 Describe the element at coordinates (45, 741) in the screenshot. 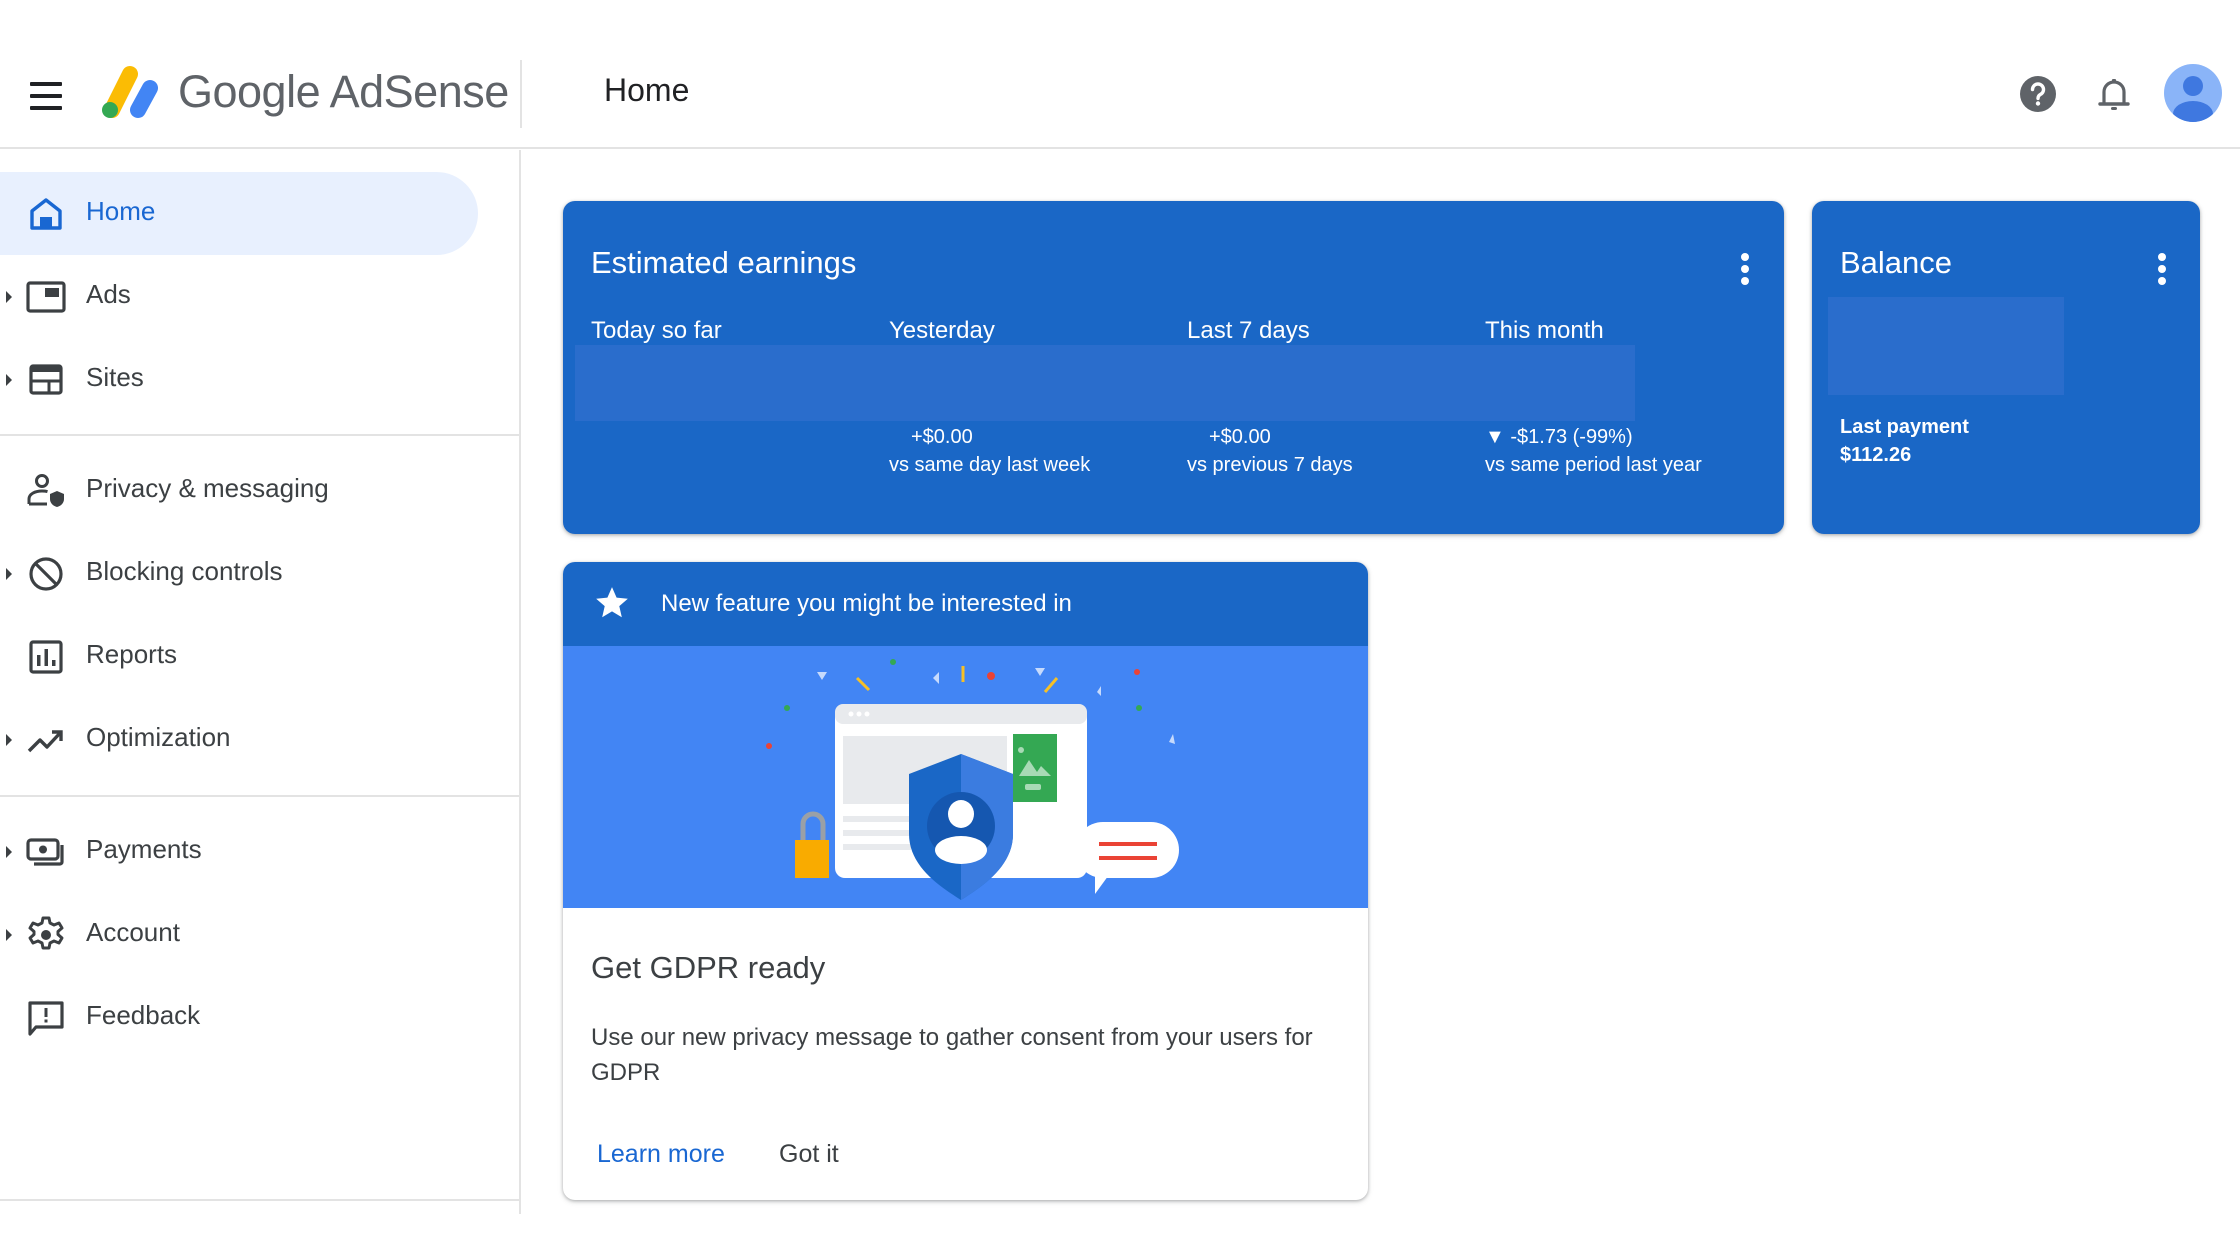

I see `trending-up-icon` at that location.